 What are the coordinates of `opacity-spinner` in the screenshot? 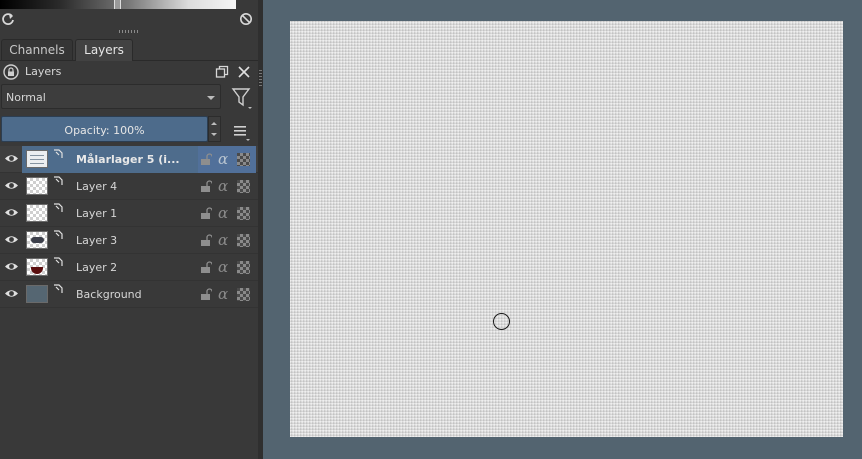 It's located at (214, 129).